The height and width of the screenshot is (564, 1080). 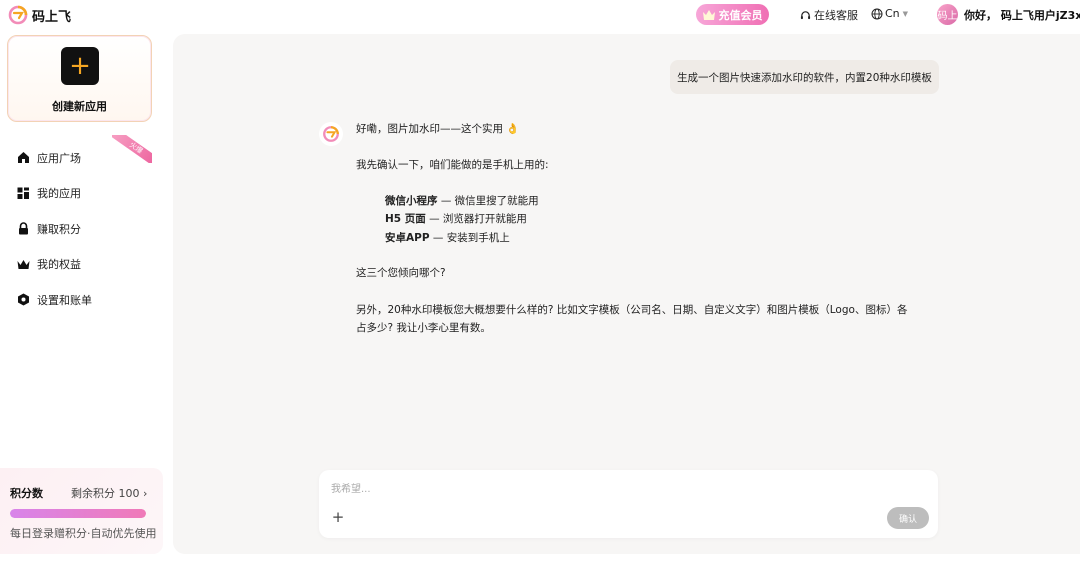 I want to click on points-progress-fill, so click(x=78, y=513).